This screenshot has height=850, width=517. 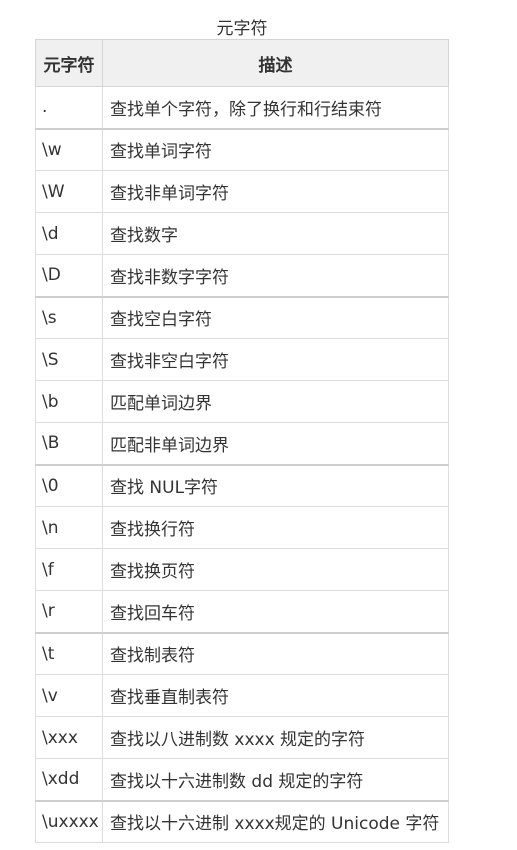 I want to click on row-symbol: \f, so click(x=69, y=569).